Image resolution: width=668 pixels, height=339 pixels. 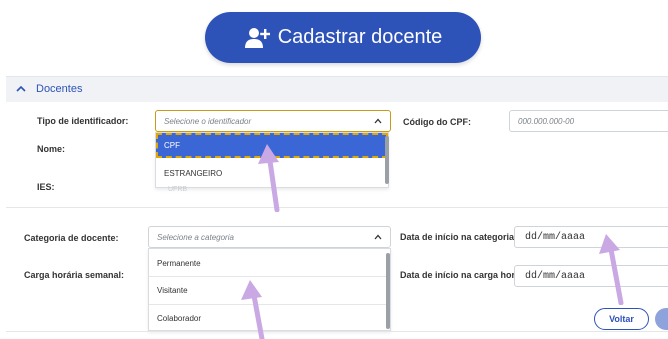 What do you see at coordinates (555, 276) in the screenshot?
I see `data-inicio-carga-placeholder: dd/mm/aaaa` at bounding box center [555, 276].